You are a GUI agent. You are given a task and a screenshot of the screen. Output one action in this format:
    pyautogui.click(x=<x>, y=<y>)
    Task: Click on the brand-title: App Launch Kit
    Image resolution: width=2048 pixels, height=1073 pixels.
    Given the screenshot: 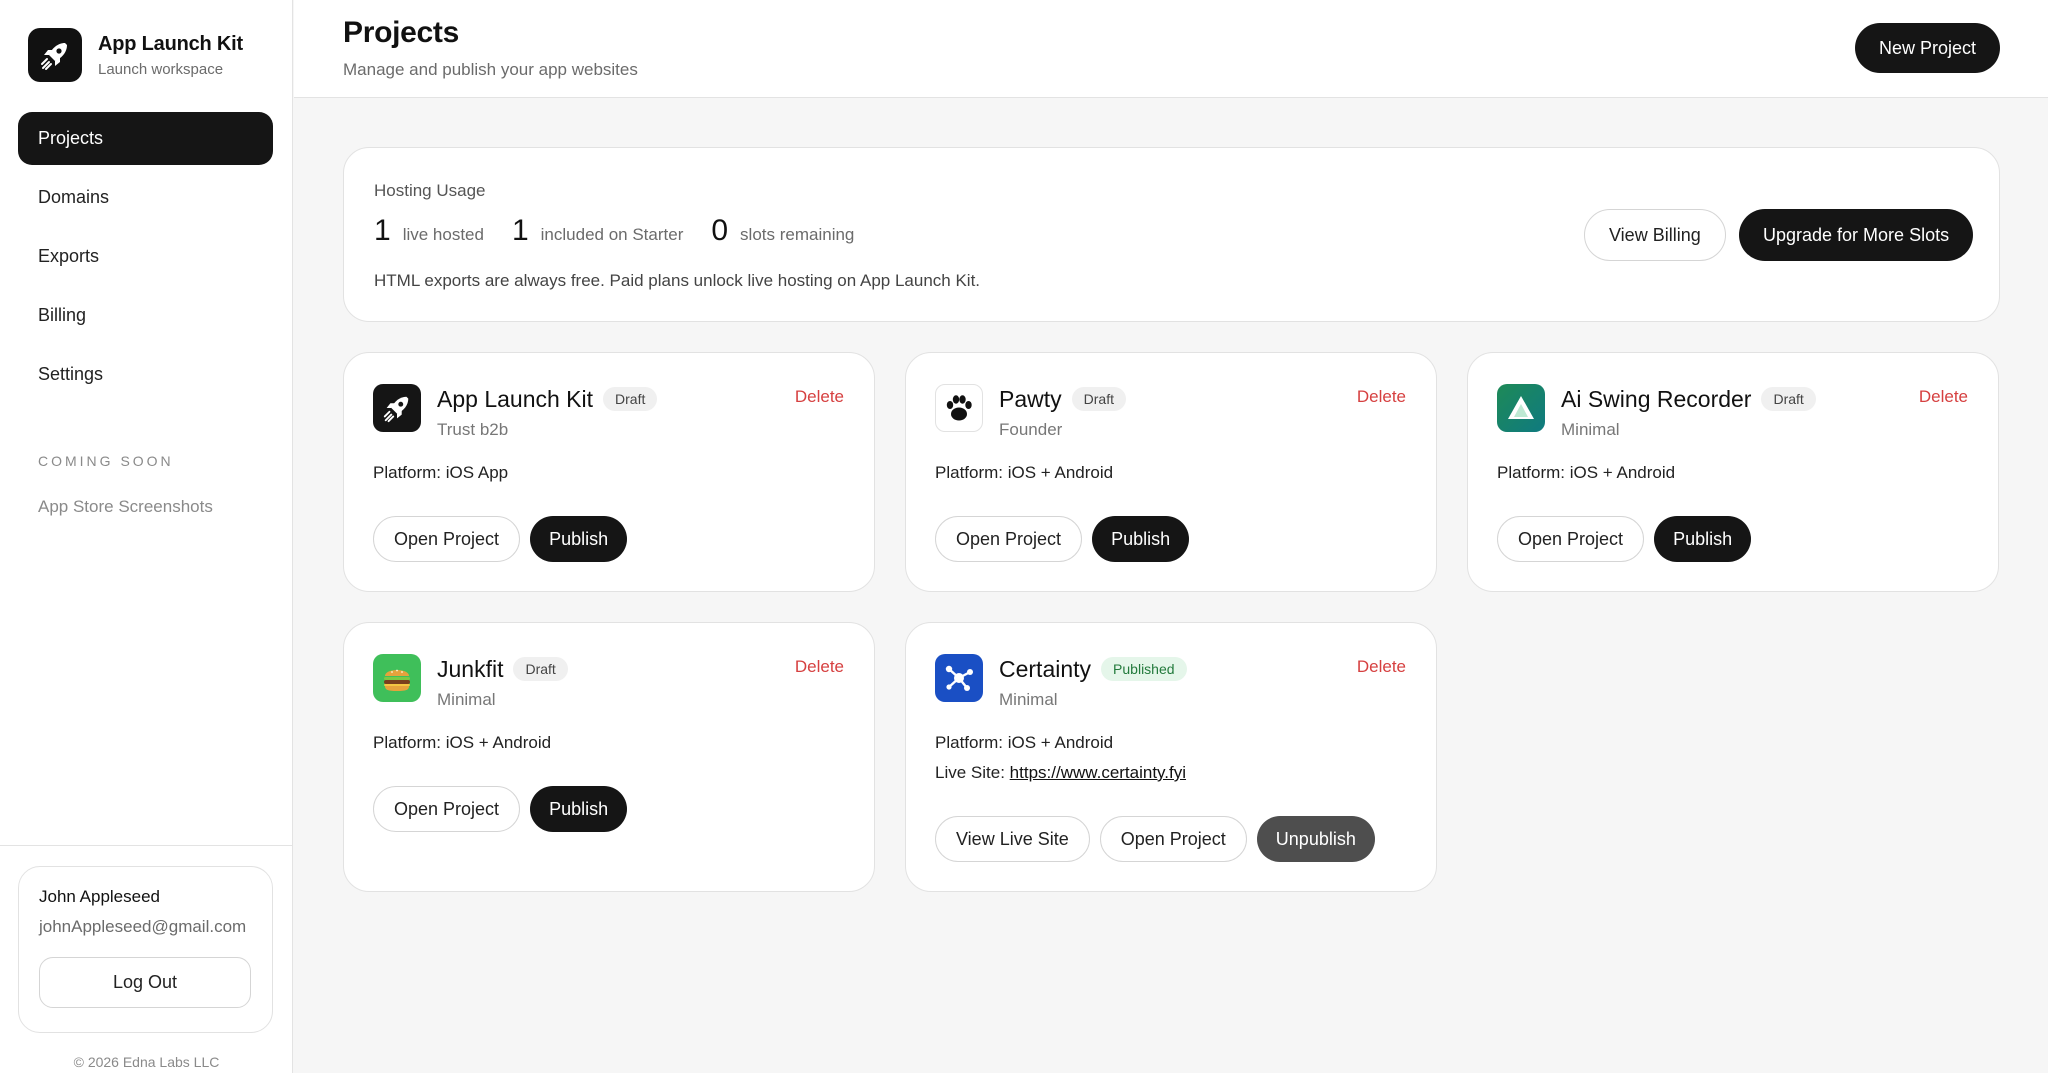 What is the action you would take?
    pyautogui.click(x=170, y=43)
    